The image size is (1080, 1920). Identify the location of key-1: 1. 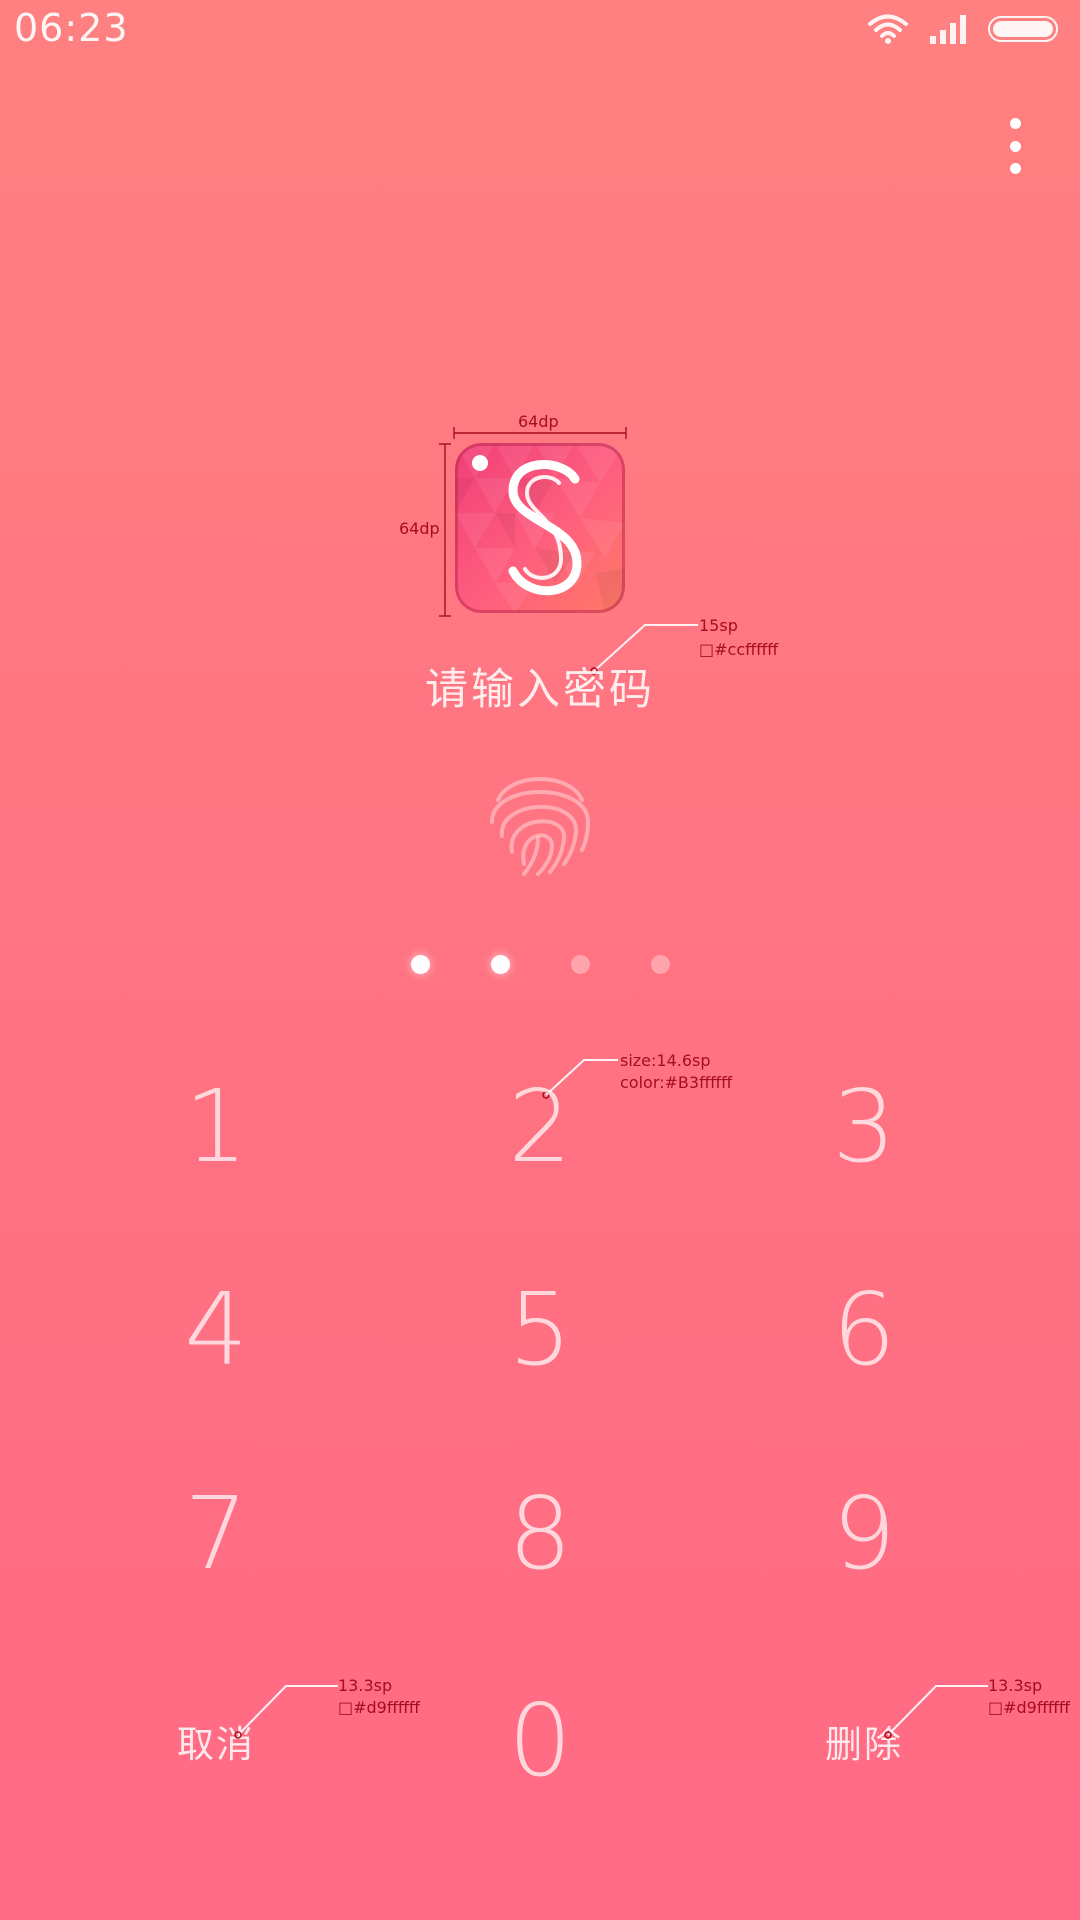
(216, 1127).